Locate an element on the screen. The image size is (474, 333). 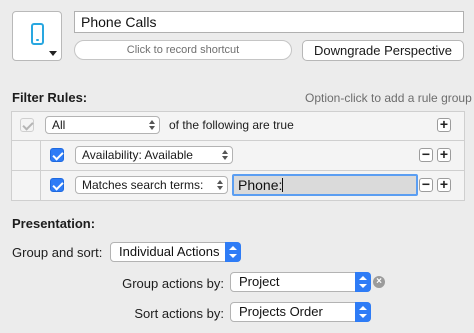
group-sort-popup: Individual Actions is located at coordinates (175, 252).